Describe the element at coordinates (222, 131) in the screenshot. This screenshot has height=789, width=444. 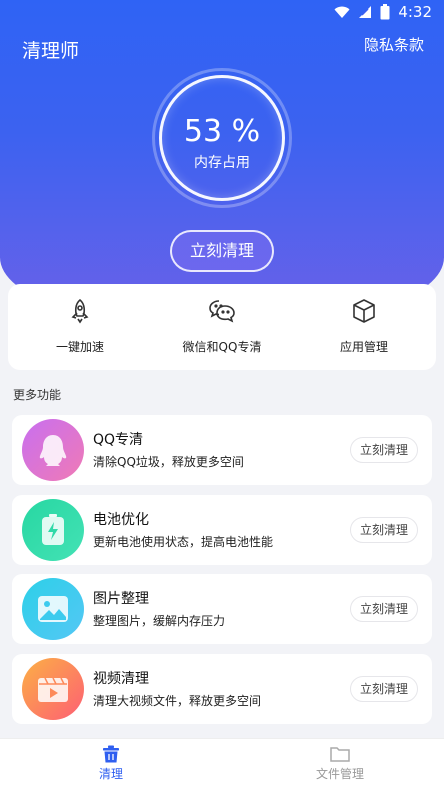
I see `memory-percent: 53 %` at that location.